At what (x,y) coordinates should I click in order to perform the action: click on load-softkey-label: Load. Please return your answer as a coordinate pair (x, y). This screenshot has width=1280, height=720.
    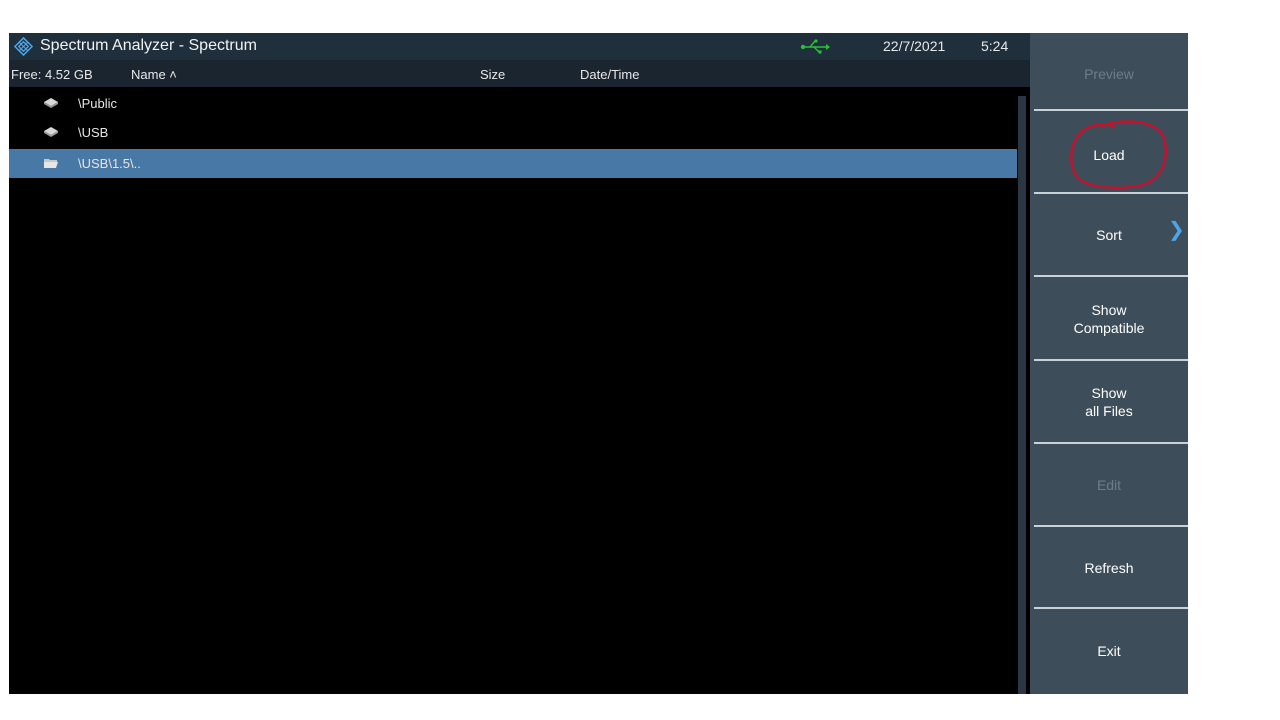
    Looking at the image, I should click on (1109, 155).